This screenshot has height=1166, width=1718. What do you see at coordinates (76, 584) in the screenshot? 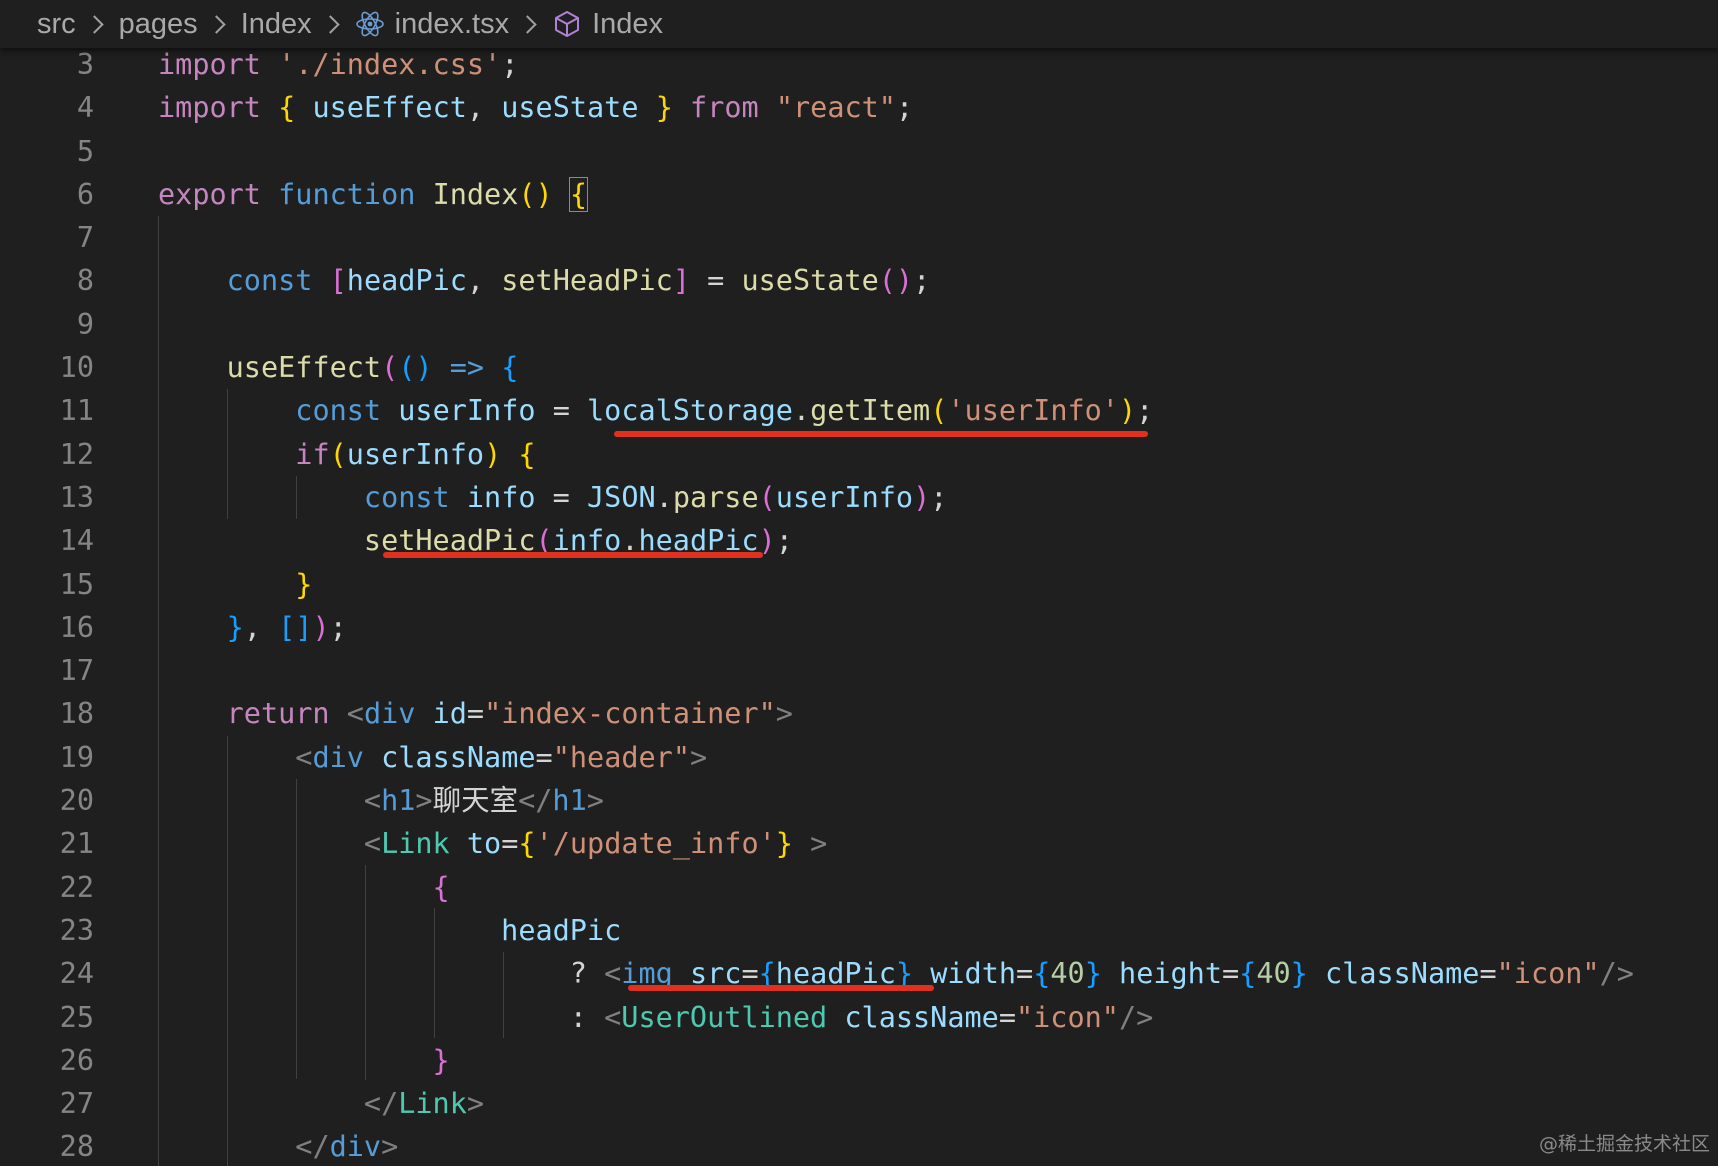
I see `line-number: 15` at bounding box center [76, 584].